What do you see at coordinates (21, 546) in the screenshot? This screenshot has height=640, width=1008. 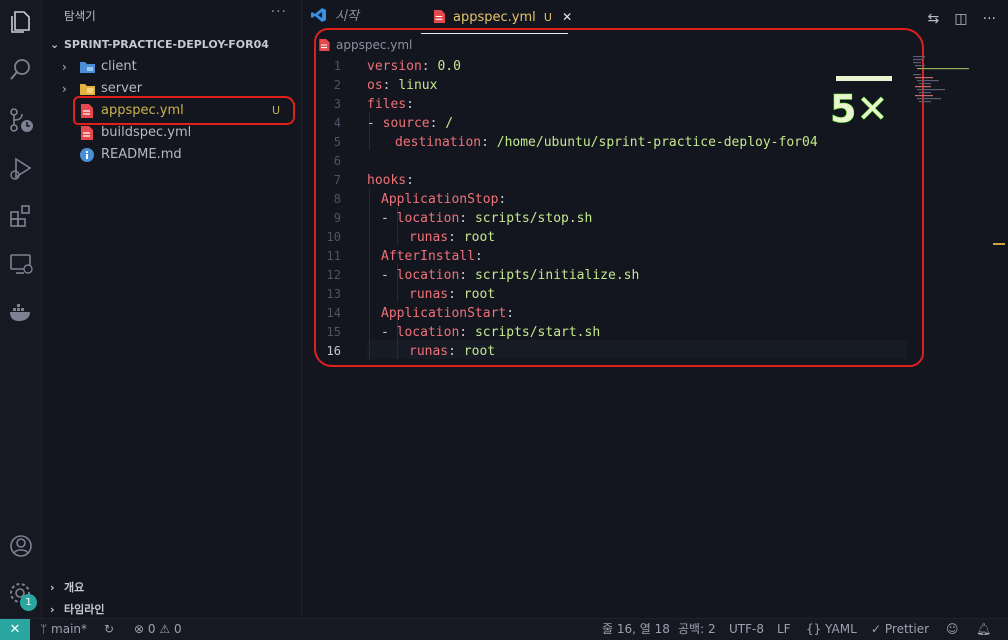 I see `account-icon` at bounding box center [21, 546].